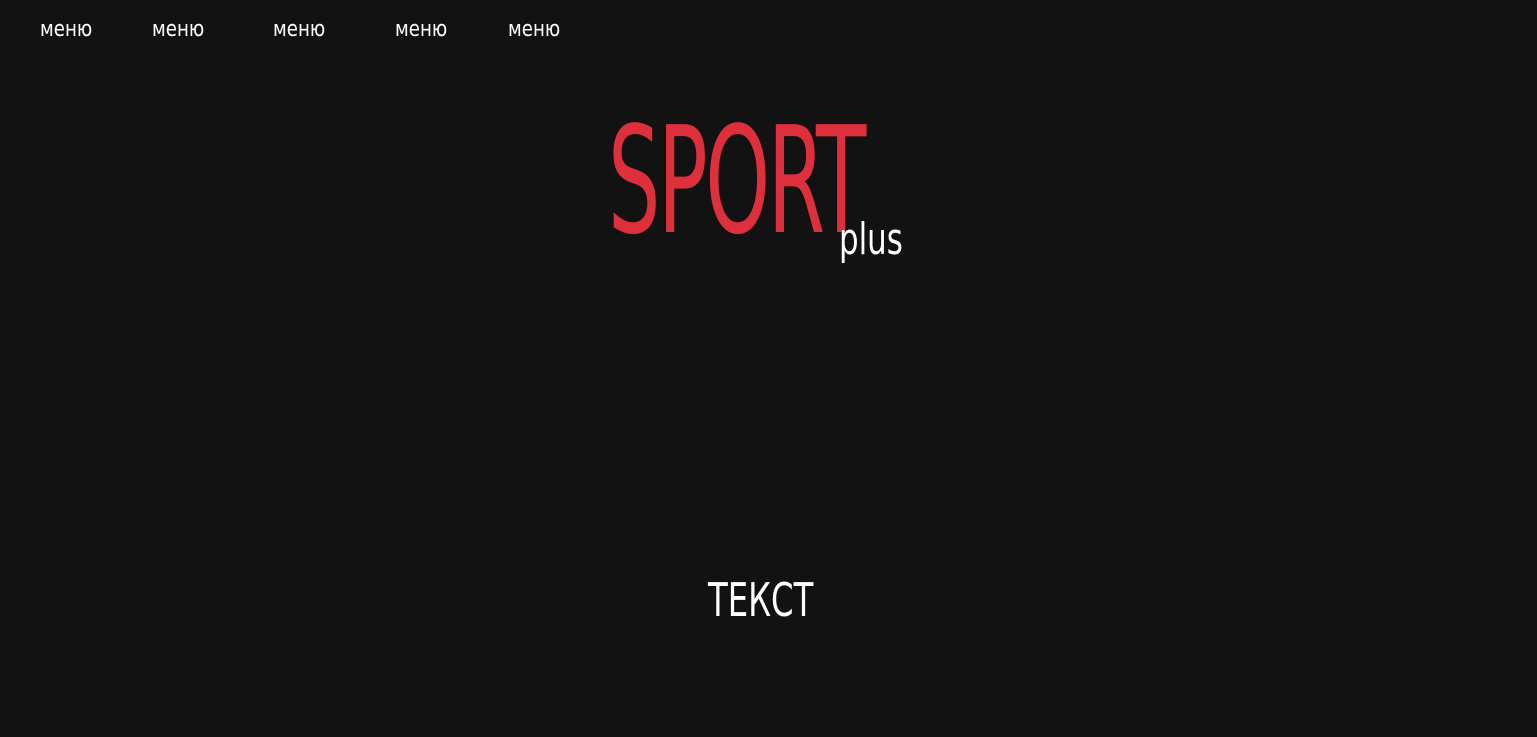  What do you see at coordinates (178, 30) in the screenshot?
I see `nav-item-2: меню` at bounding box center [178, 30].